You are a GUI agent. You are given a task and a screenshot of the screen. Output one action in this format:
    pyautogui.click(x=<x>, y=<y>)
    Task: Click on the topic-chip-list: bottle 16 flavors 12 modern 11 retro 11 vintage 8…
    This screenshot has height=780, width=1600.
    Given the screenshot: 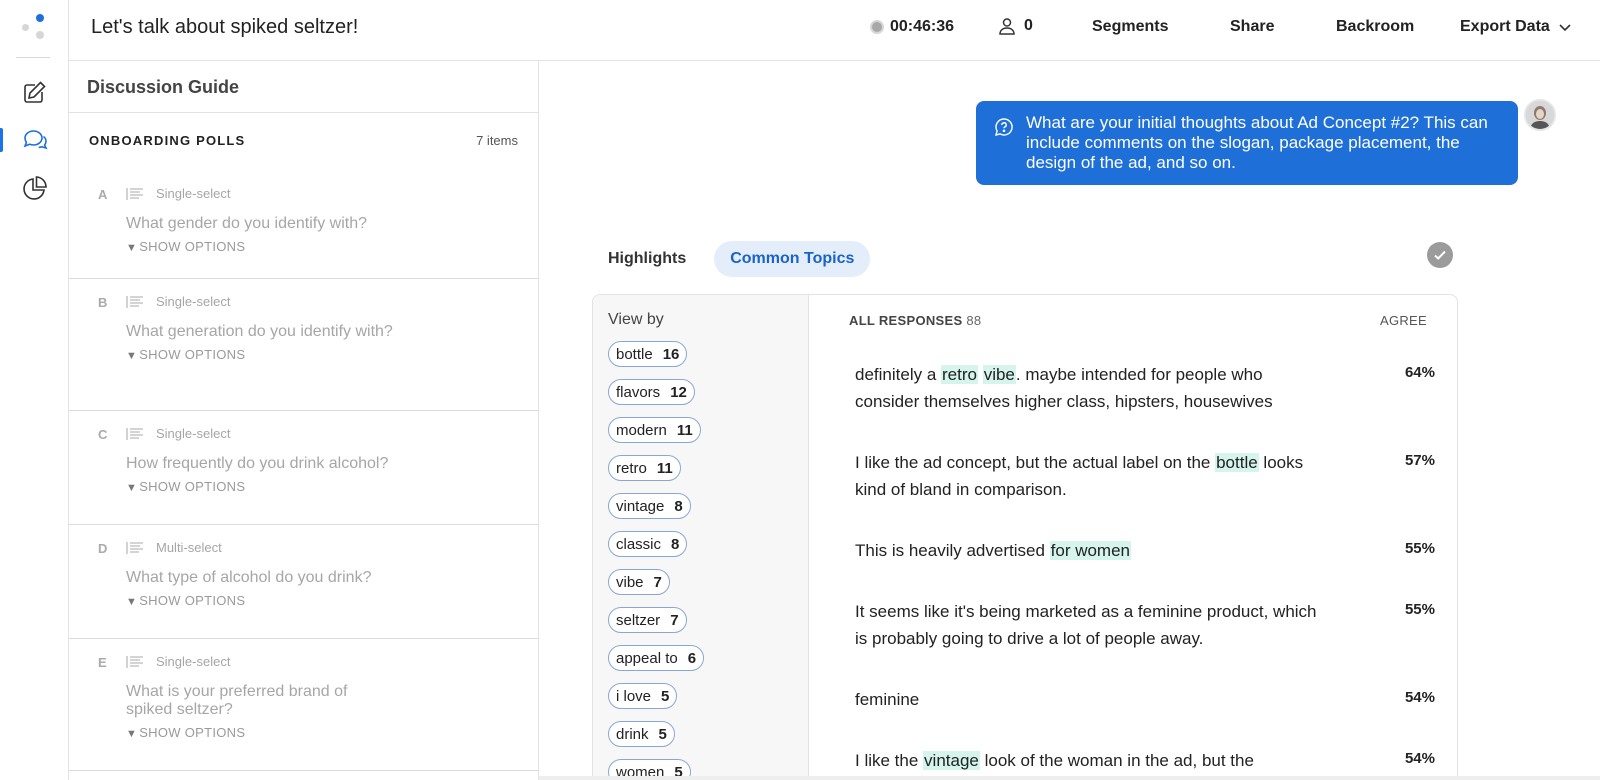 What is the action you would take?
    pyautogui.click(x=700, y=560)
    